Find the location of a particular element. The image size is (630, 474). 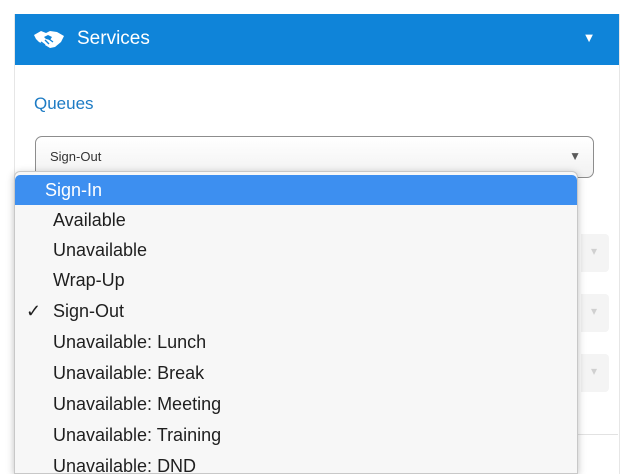

dropdown-arrow-icon: ▼ is located at coordinates (575, 156).